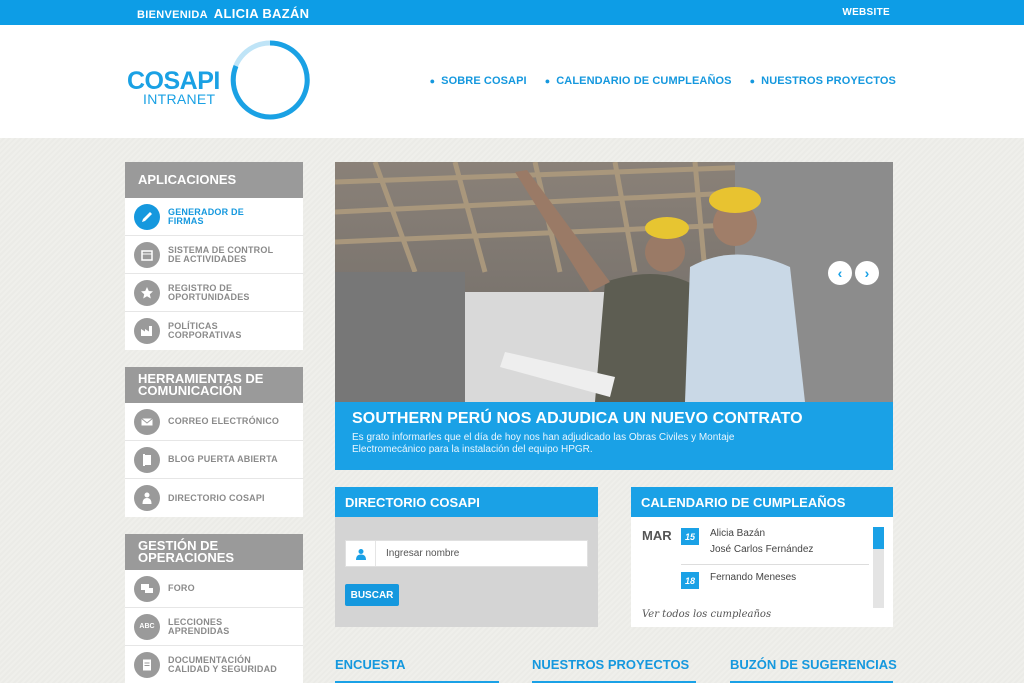 The height and width of the screenshot is (683, 1024). Describe the element at coordinates (823, 81) in the screenshot. I see `nav-proyectos: ● NUESTROS PROYECTOS` at that location.